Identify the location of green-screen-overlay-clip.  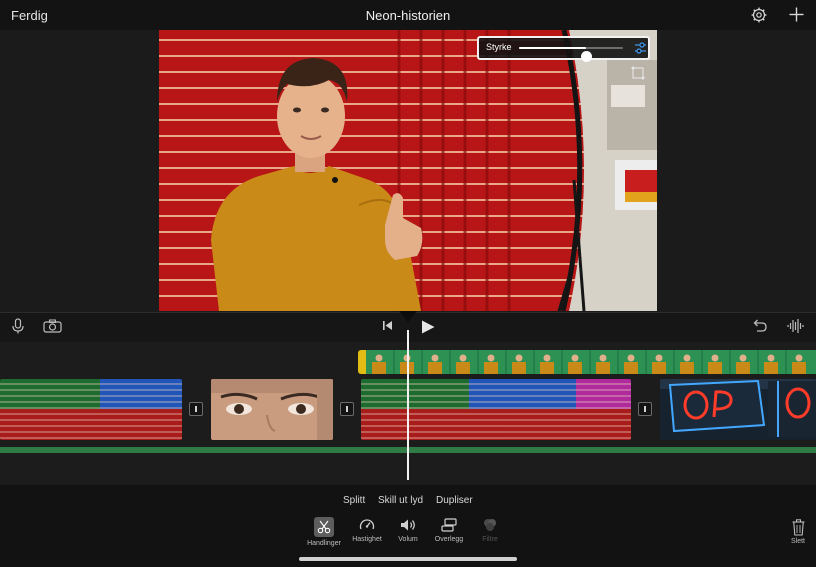
(587, 362).